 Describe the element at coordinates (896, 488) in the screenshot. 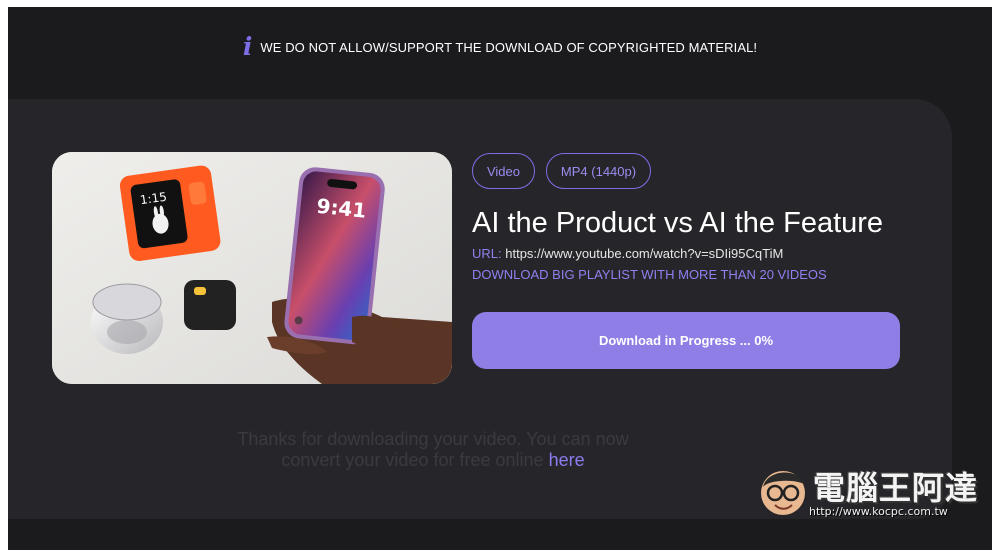

I see `watermark-title: 電腦王阿達` at that location.